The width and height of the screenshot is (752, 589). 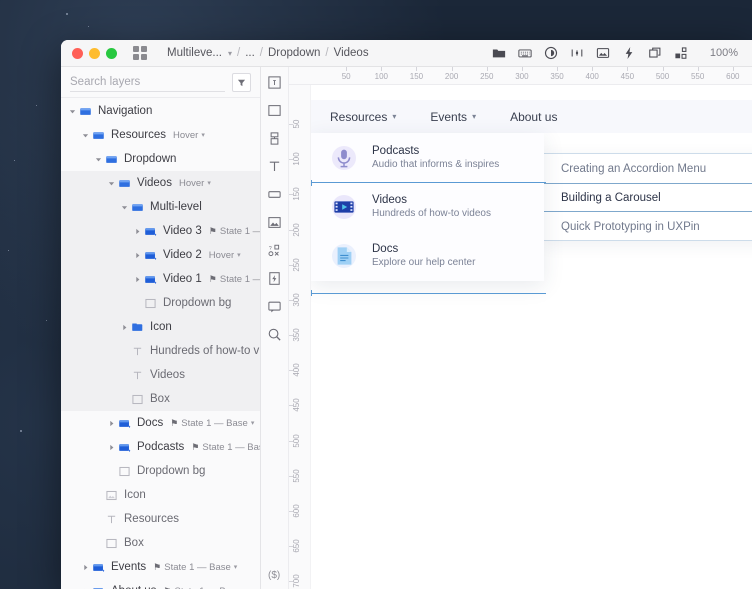 I want to click on dropdown-item-text: Podcasts Audio that informs & inspires, so click(x=435, y=158).